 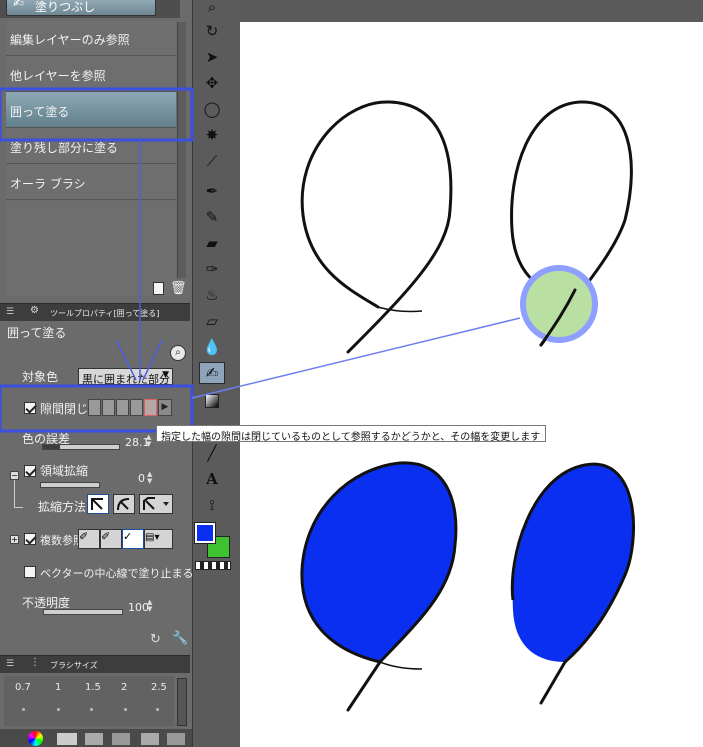 I want to click on highlight-box-subtool, so click(x=97, y=114).